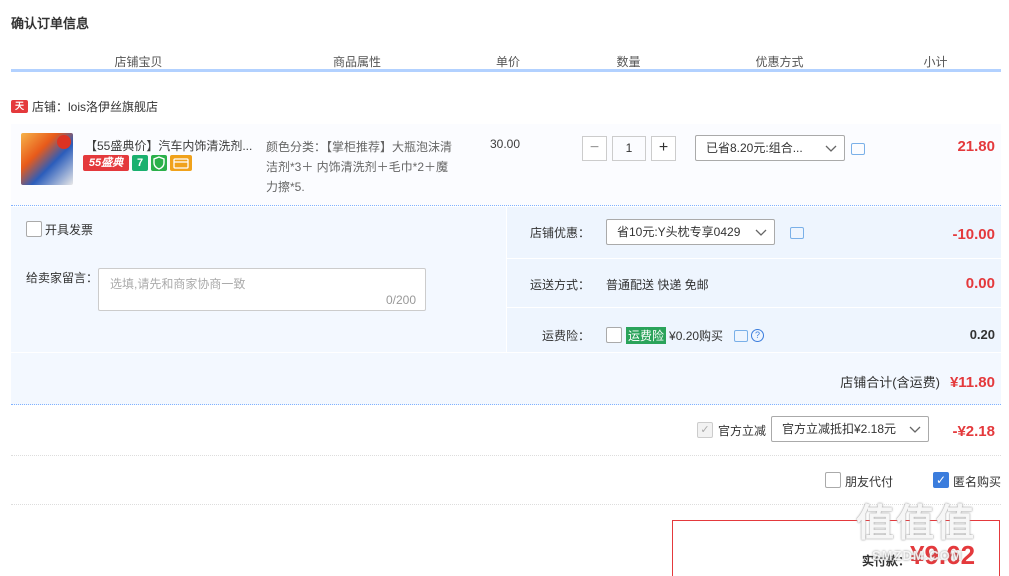  I want to click on shop-name-link: 店铺：lois洛伊丝旗舰店, so click(95, 106).